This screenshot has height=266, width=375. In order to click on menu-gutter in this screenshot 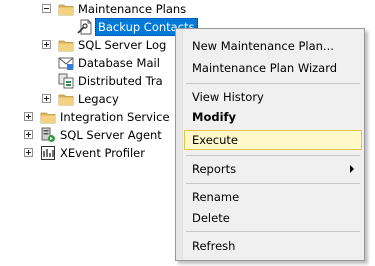, I will do `click(179, 144)`.